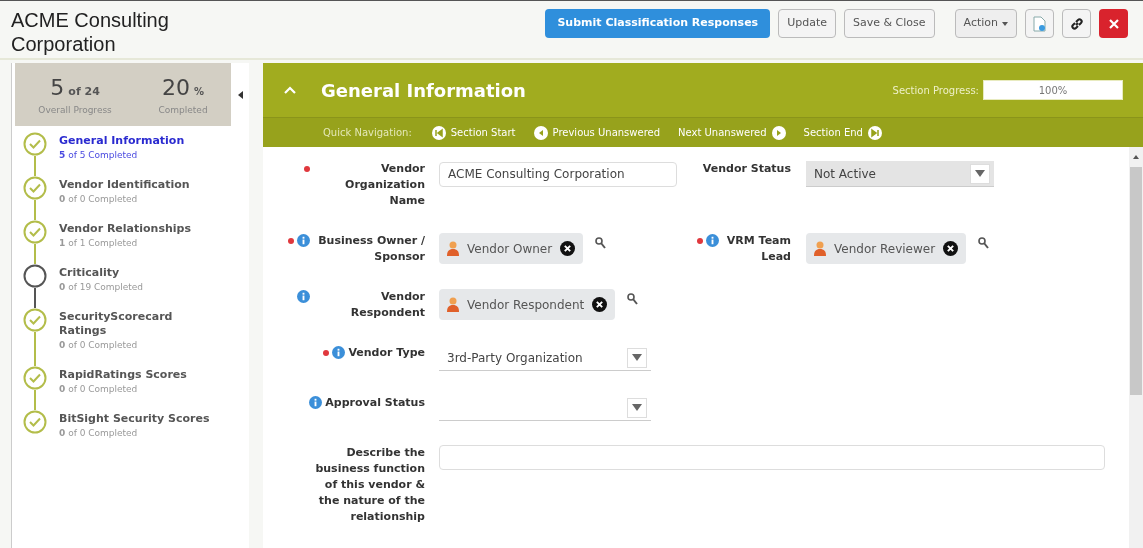 This screenshot has width=1143, height=548. What do you see at coordinates (1136, 347) in the screenshot?
I see `scrollbar` at bounding box center [1136, 347].